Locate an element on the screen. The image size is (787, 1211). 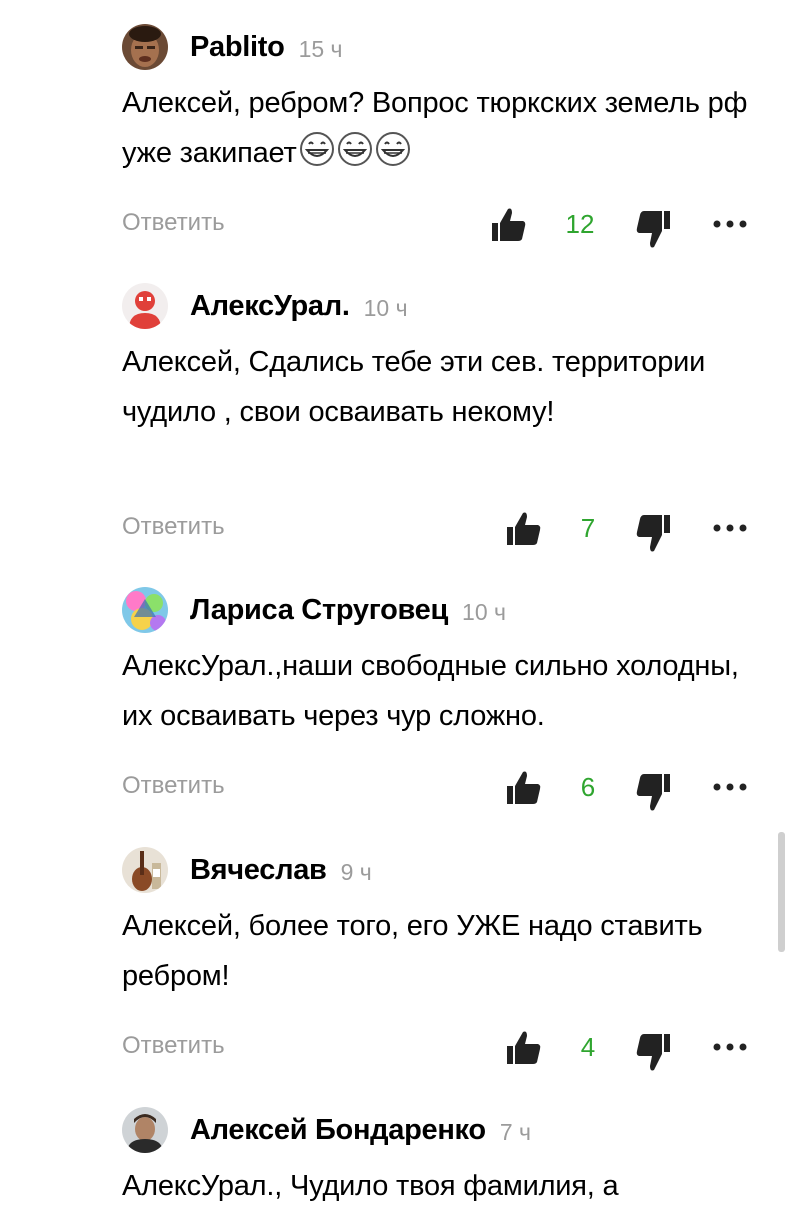
comment-text: АлексУрал., Чудило твоя фамилия, а is located at coordinates (370, 1186).